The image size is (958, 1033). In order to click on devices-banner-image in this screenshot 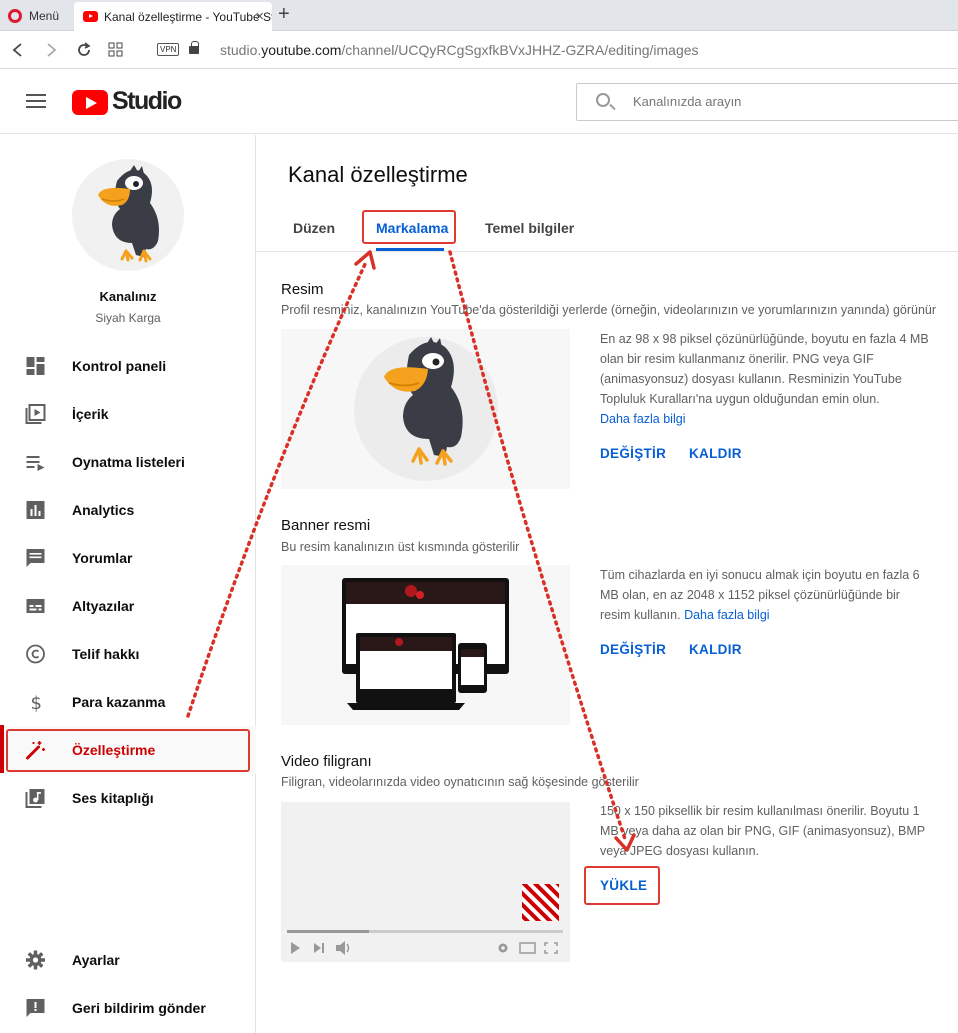, I will do `click(425, 644)`.